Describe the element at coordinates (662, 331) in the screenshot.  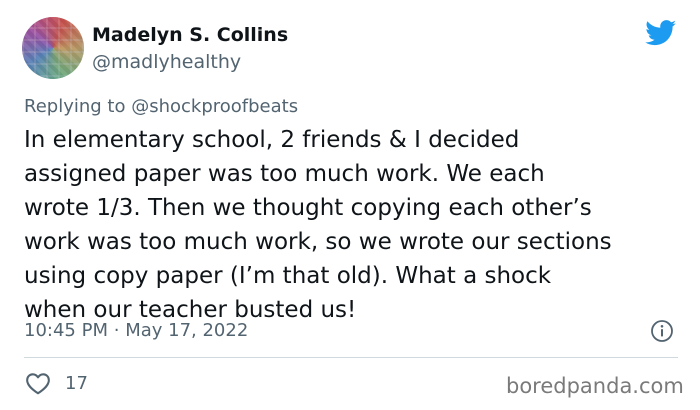
I see `info-icon` at that location.